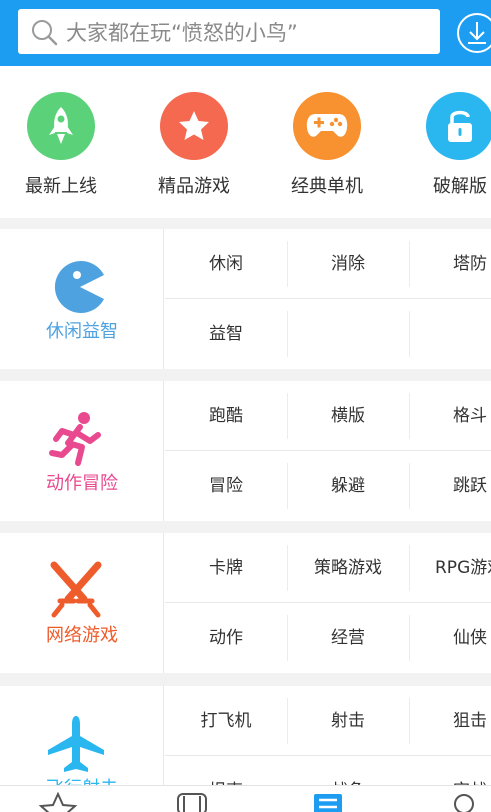 Image resolution: width=491 pixels, height=812 pixels. I want to click on tag-grid: 打飞机 射击 狙击 坦克 战争 空战, so click(328, 735).